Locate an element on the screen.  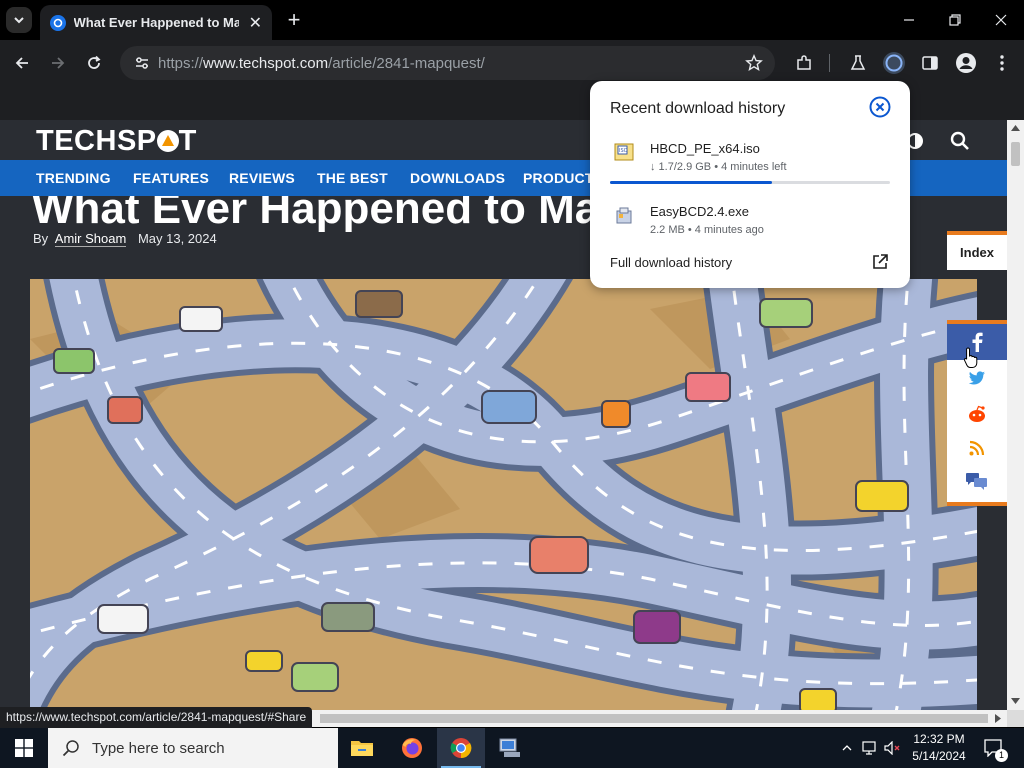
chrome-favicon-icon is located at coordinates (58, 22).